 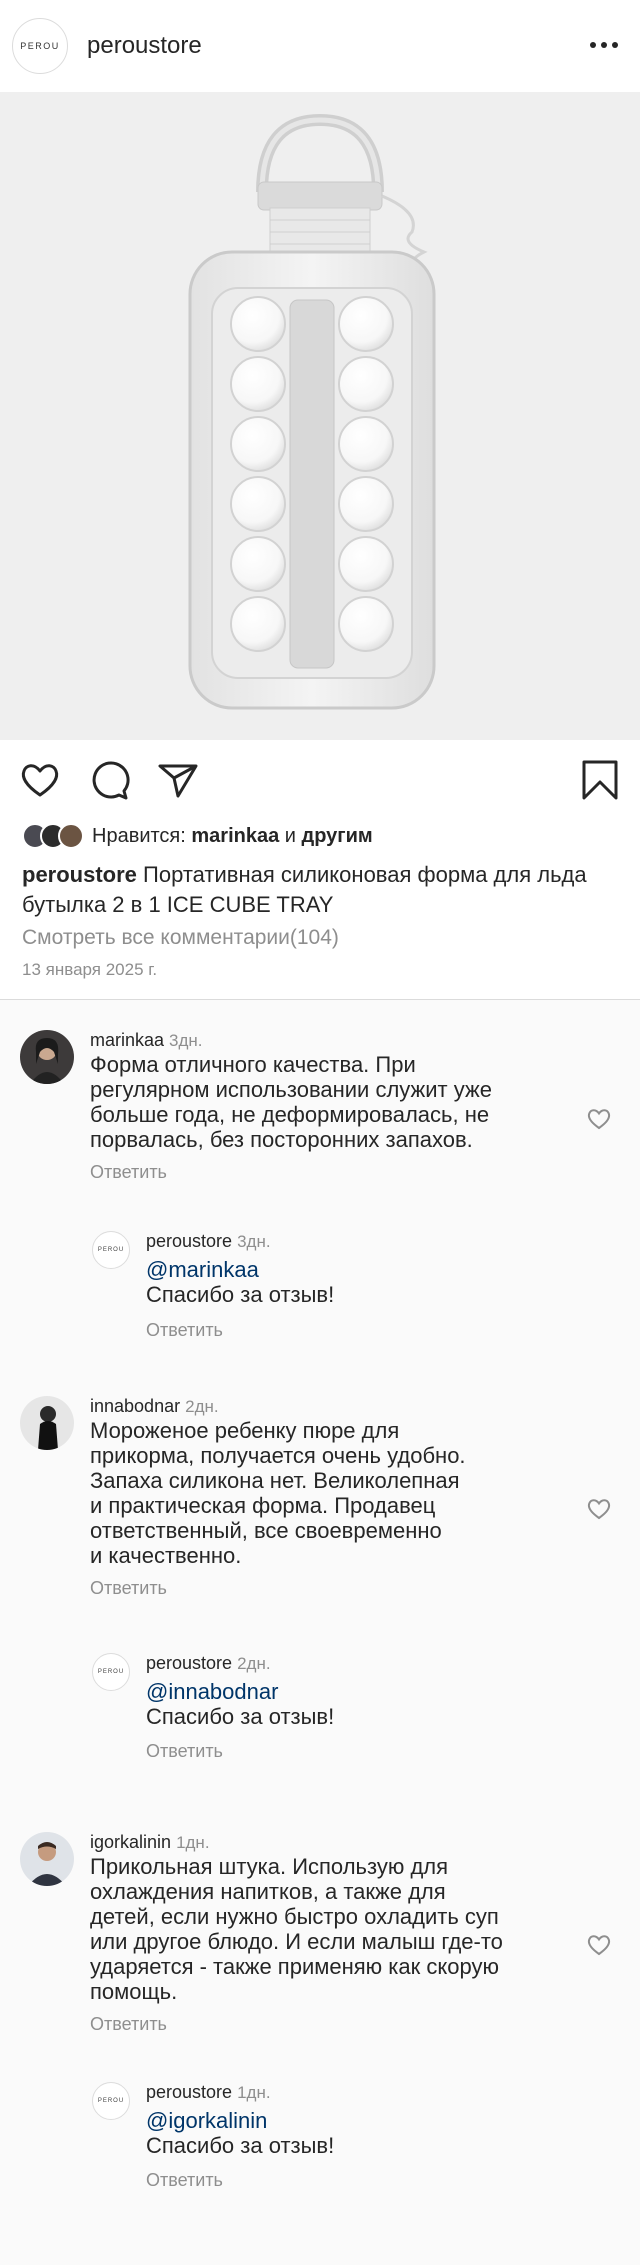 I want to click on reply-text: @marinkaa Спасибо за отзыв!, so click(x=240, y=1282).